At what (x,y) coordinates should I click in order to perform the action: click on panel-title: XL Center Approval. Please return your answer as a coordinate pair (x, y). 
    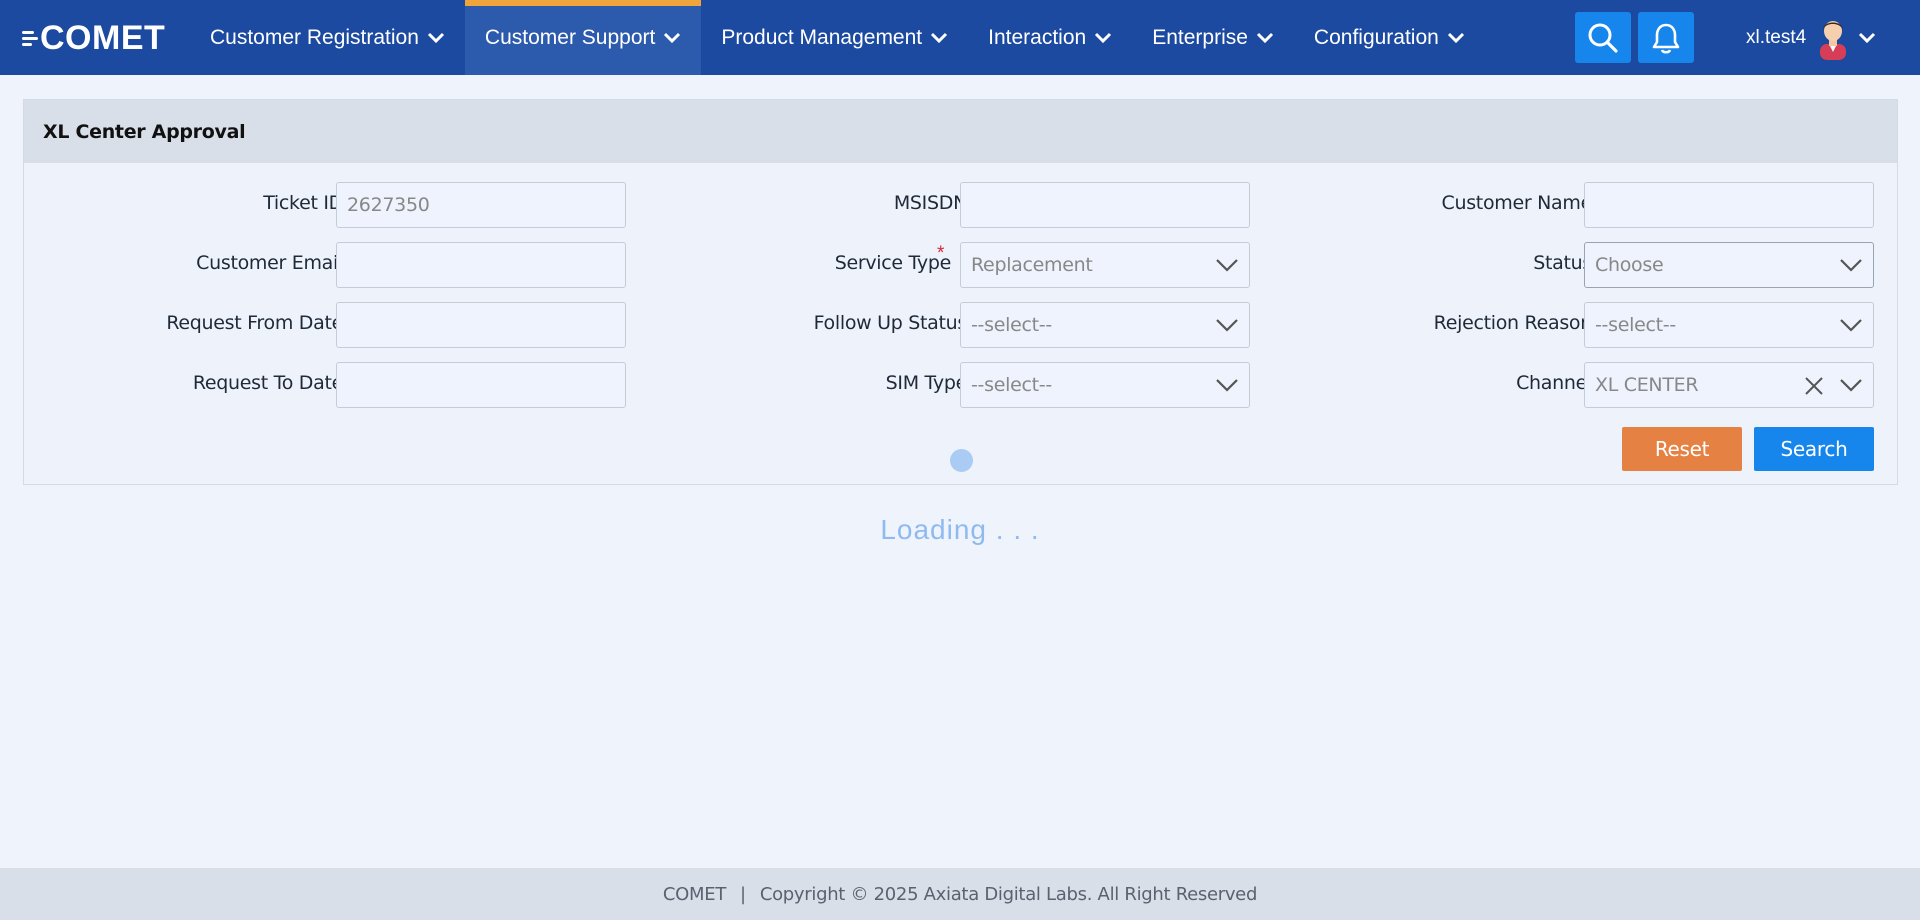
    Looking at the image, I should click on (960, 131).